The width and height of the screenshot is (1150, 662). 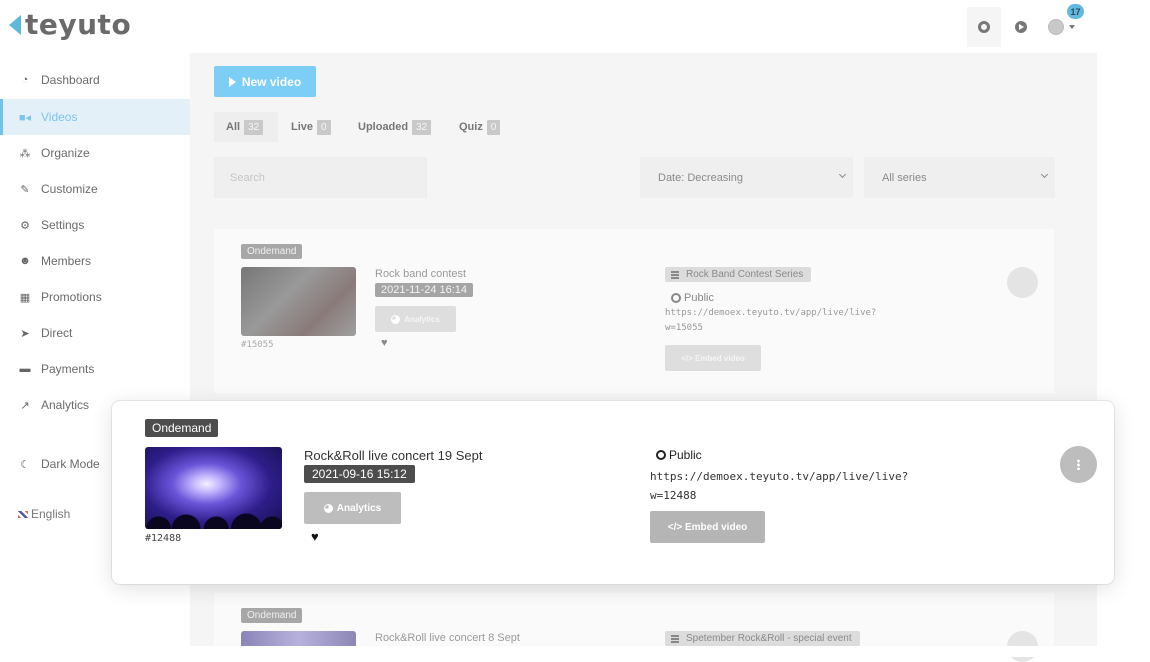 I want to click on teyuto-logo: teyuto, so click(x=70, y=24).